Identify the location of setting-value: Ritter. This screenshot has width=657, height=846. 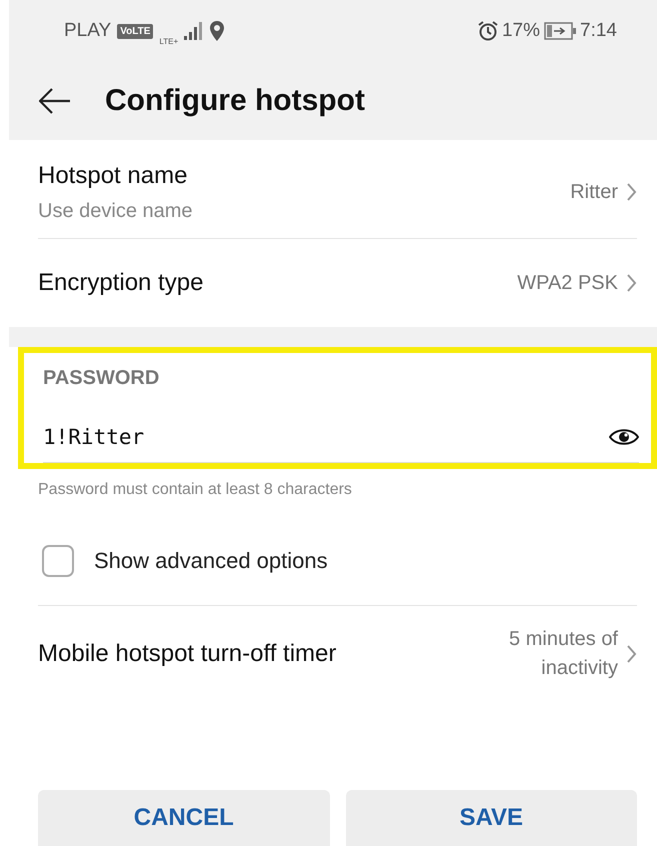
(594, 192).